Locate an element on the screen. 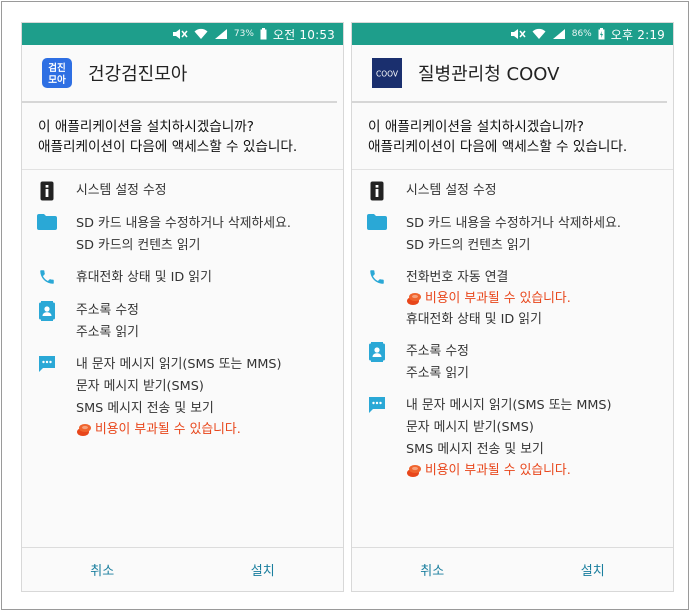  app-header: COOV 질병관리청 COOV is located at coordinates (509, 74).